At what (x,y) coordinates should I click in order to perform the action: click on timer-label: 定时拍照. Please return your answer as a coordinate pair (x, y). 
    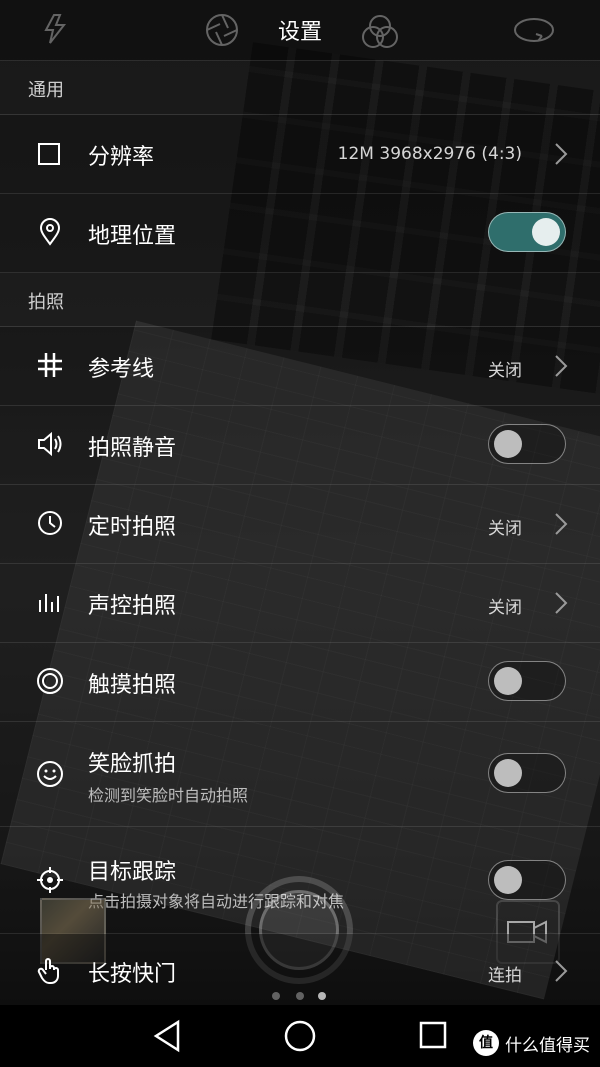
    Looking at the image, I should click on (132, 527).